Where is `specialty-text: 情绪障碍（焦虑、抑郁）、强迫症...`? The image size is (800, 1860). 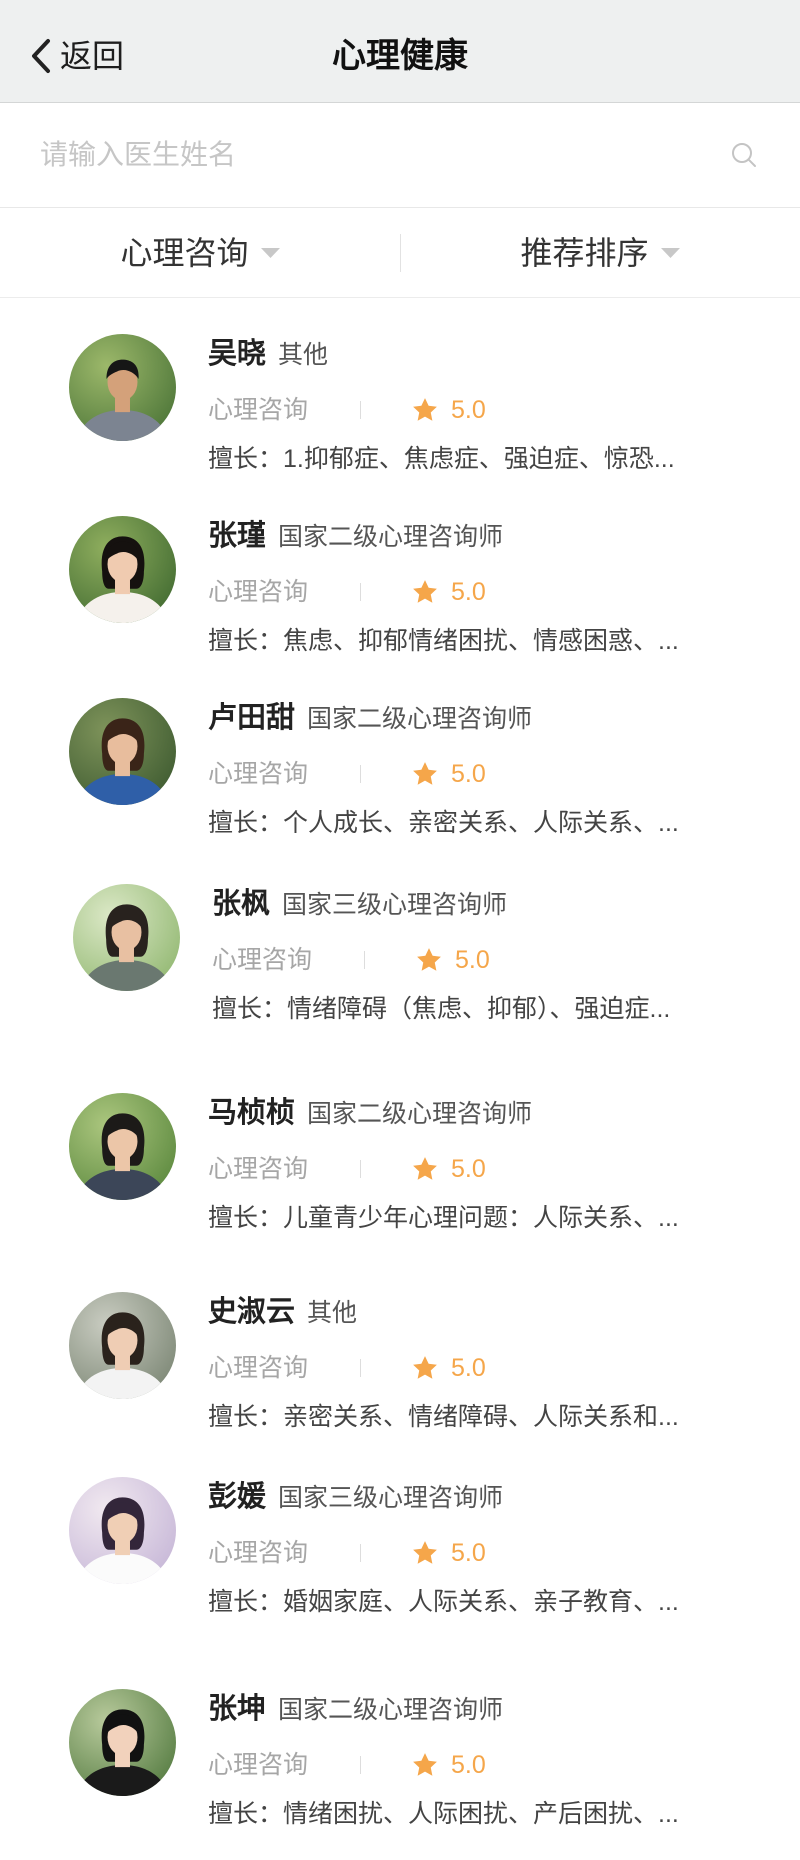 specialty-text: 情绪障碍（焦虑、抑郁）、强迫症... is located at coordinates (479, 1009).